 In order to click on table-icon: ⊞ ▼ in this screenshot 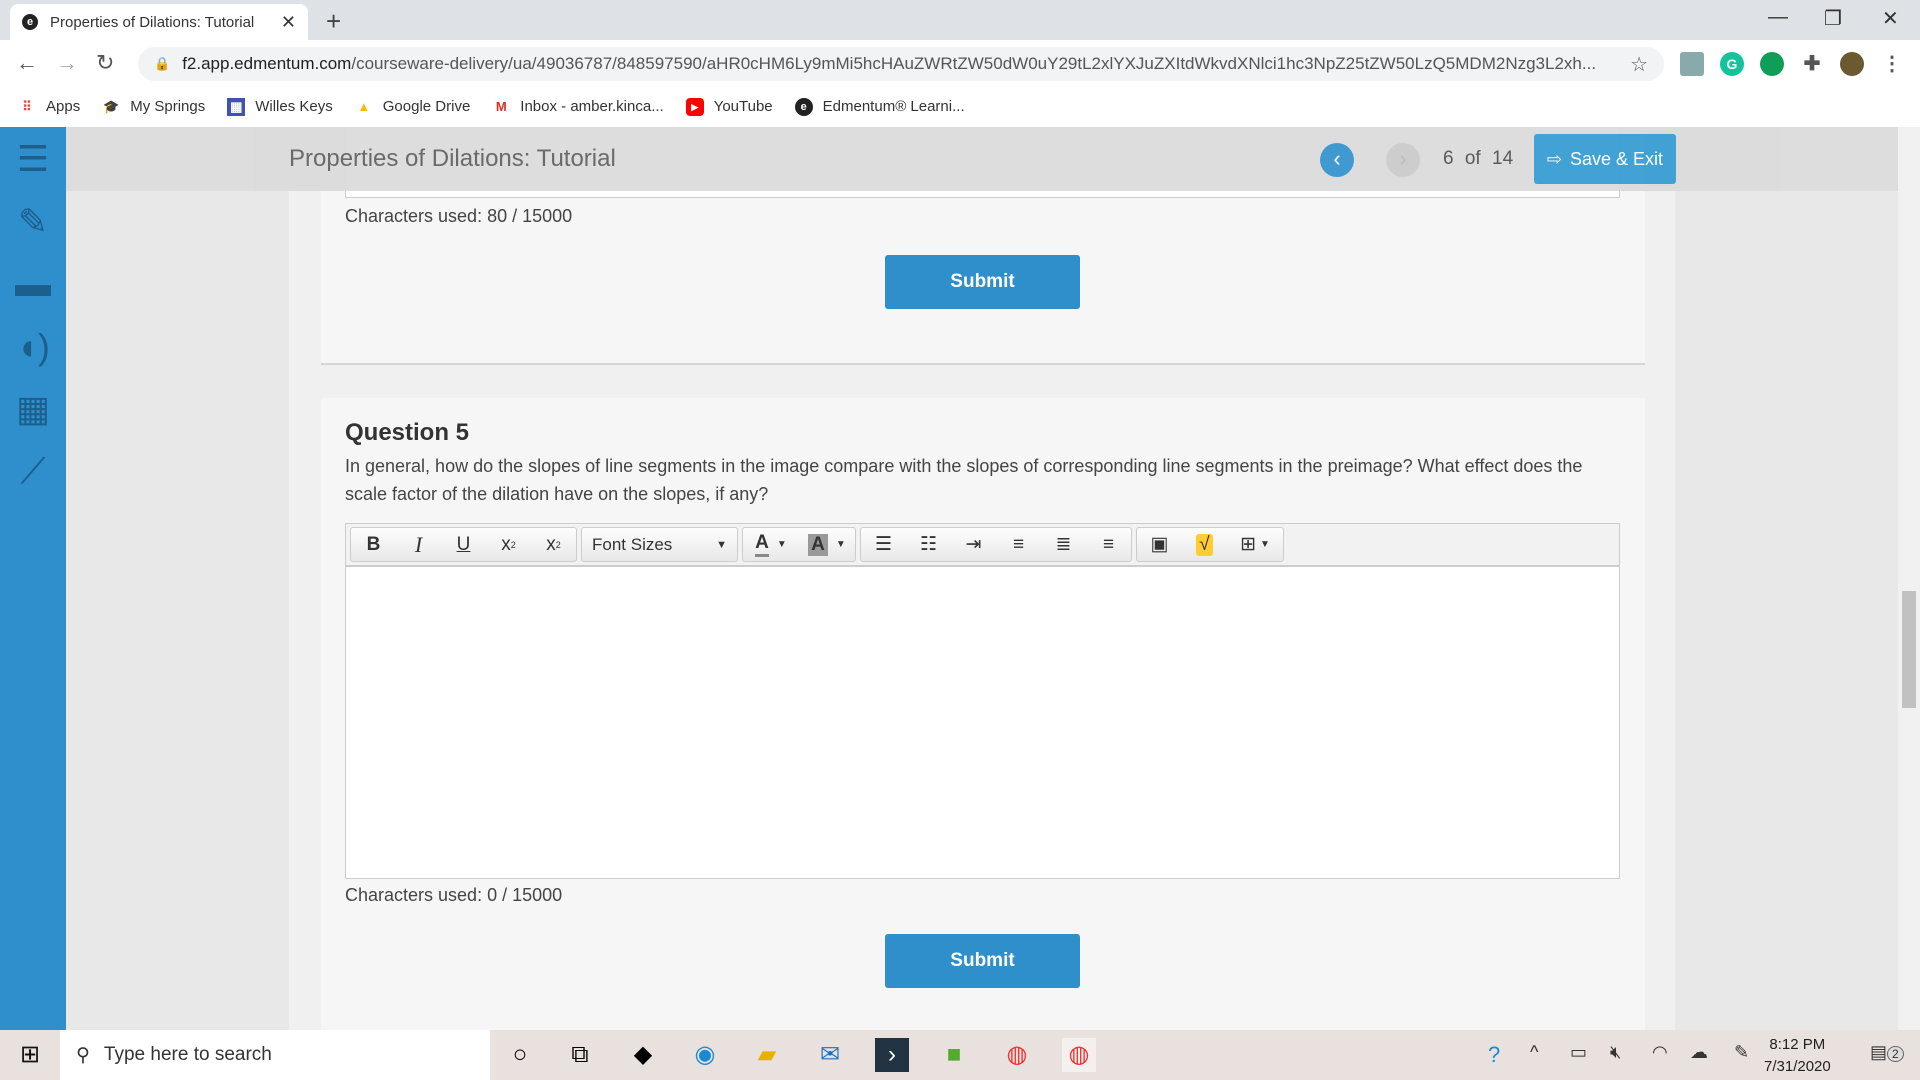, I will do `click(1255, 544)`.